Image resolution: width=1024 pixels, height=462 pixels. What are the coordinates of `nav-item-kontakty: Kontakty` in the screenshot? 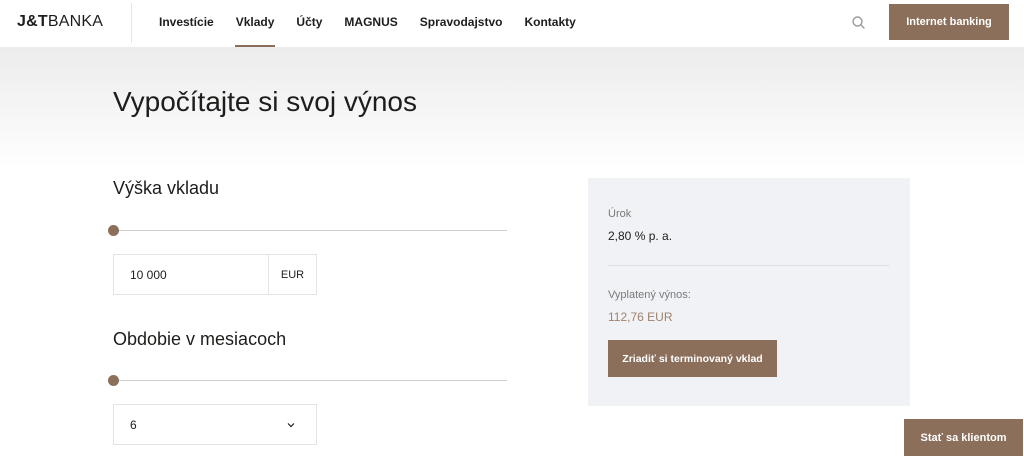 It's located at (549, 23).